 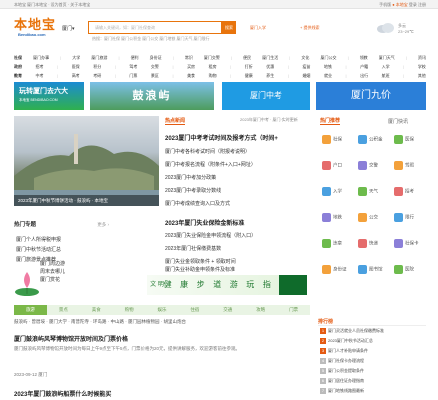 I want to click on login-link: 登录 注册, so click(x=417, y=4).